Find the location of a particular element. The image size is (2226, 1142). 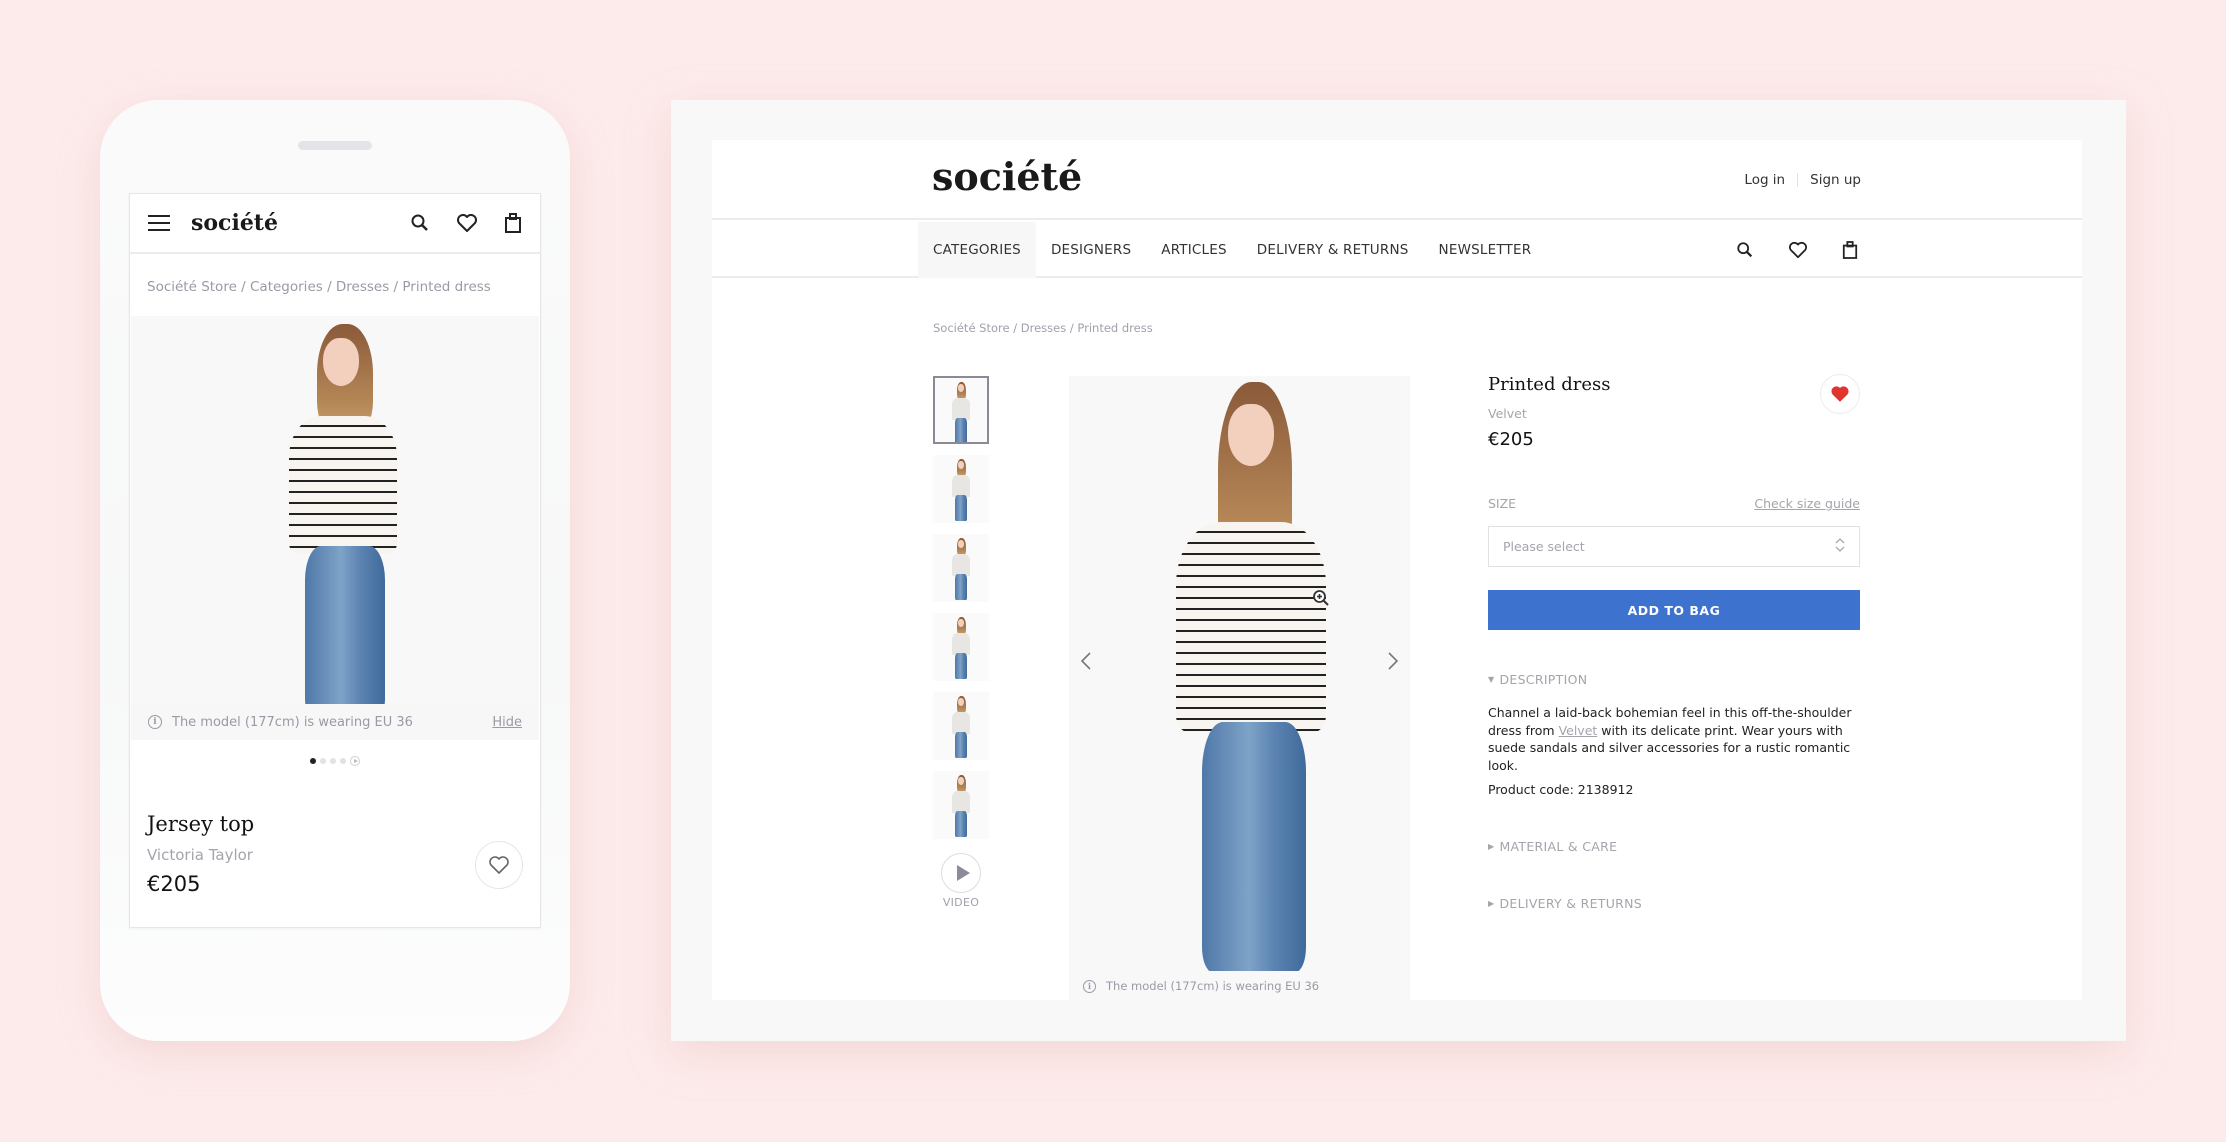

heart-outline-icon is located at coordinates (499, 865).